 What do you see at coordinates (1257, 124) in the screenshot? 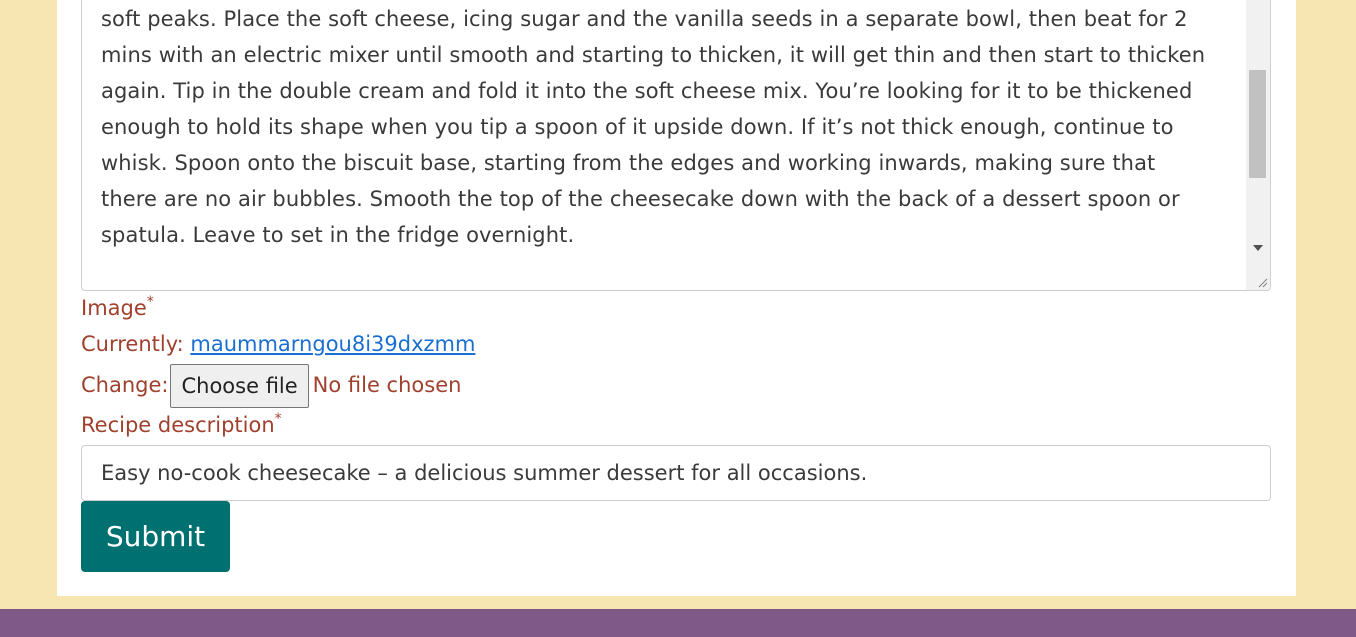
I see `scrollbar-thumb` at bounding box center [1257, 124].